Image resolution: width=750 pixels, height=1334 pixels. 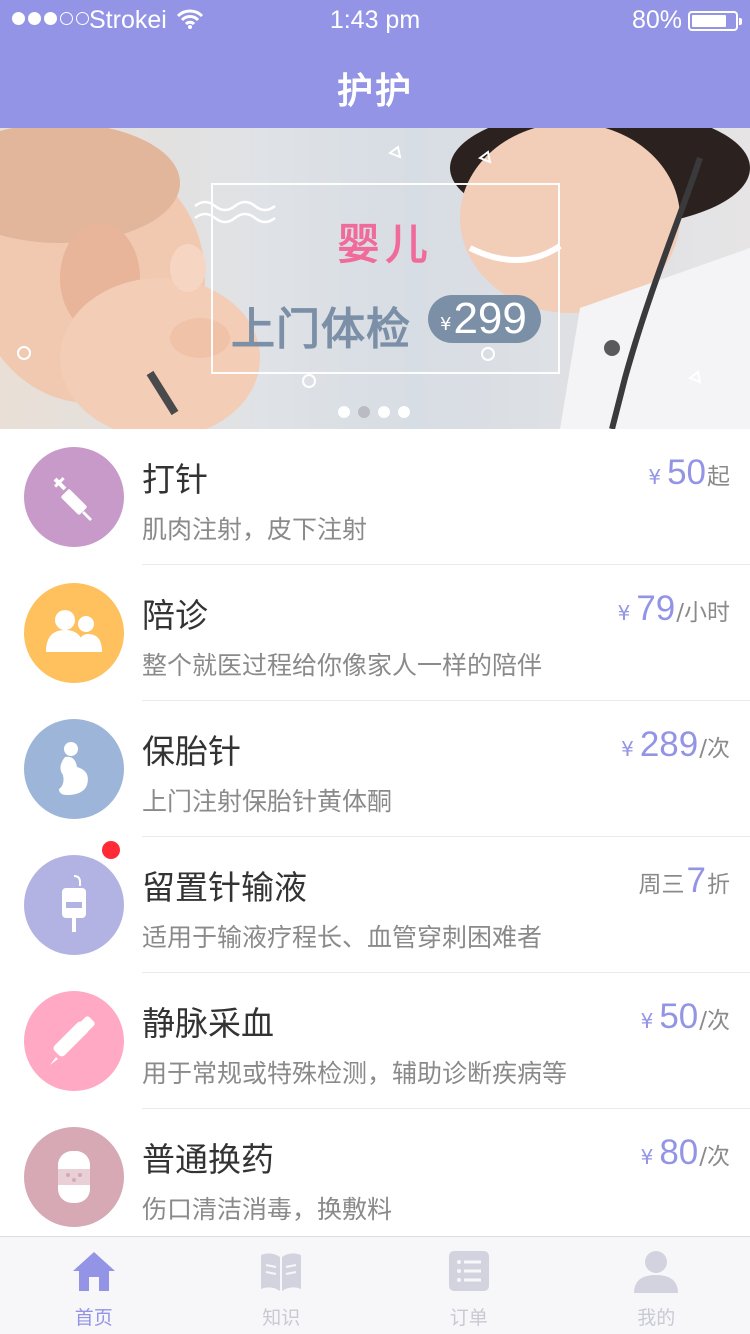 What do you see at coordinates (490, 318) in the screenshot?
I see `banner-price: 299` at bounding box center [490, 318].